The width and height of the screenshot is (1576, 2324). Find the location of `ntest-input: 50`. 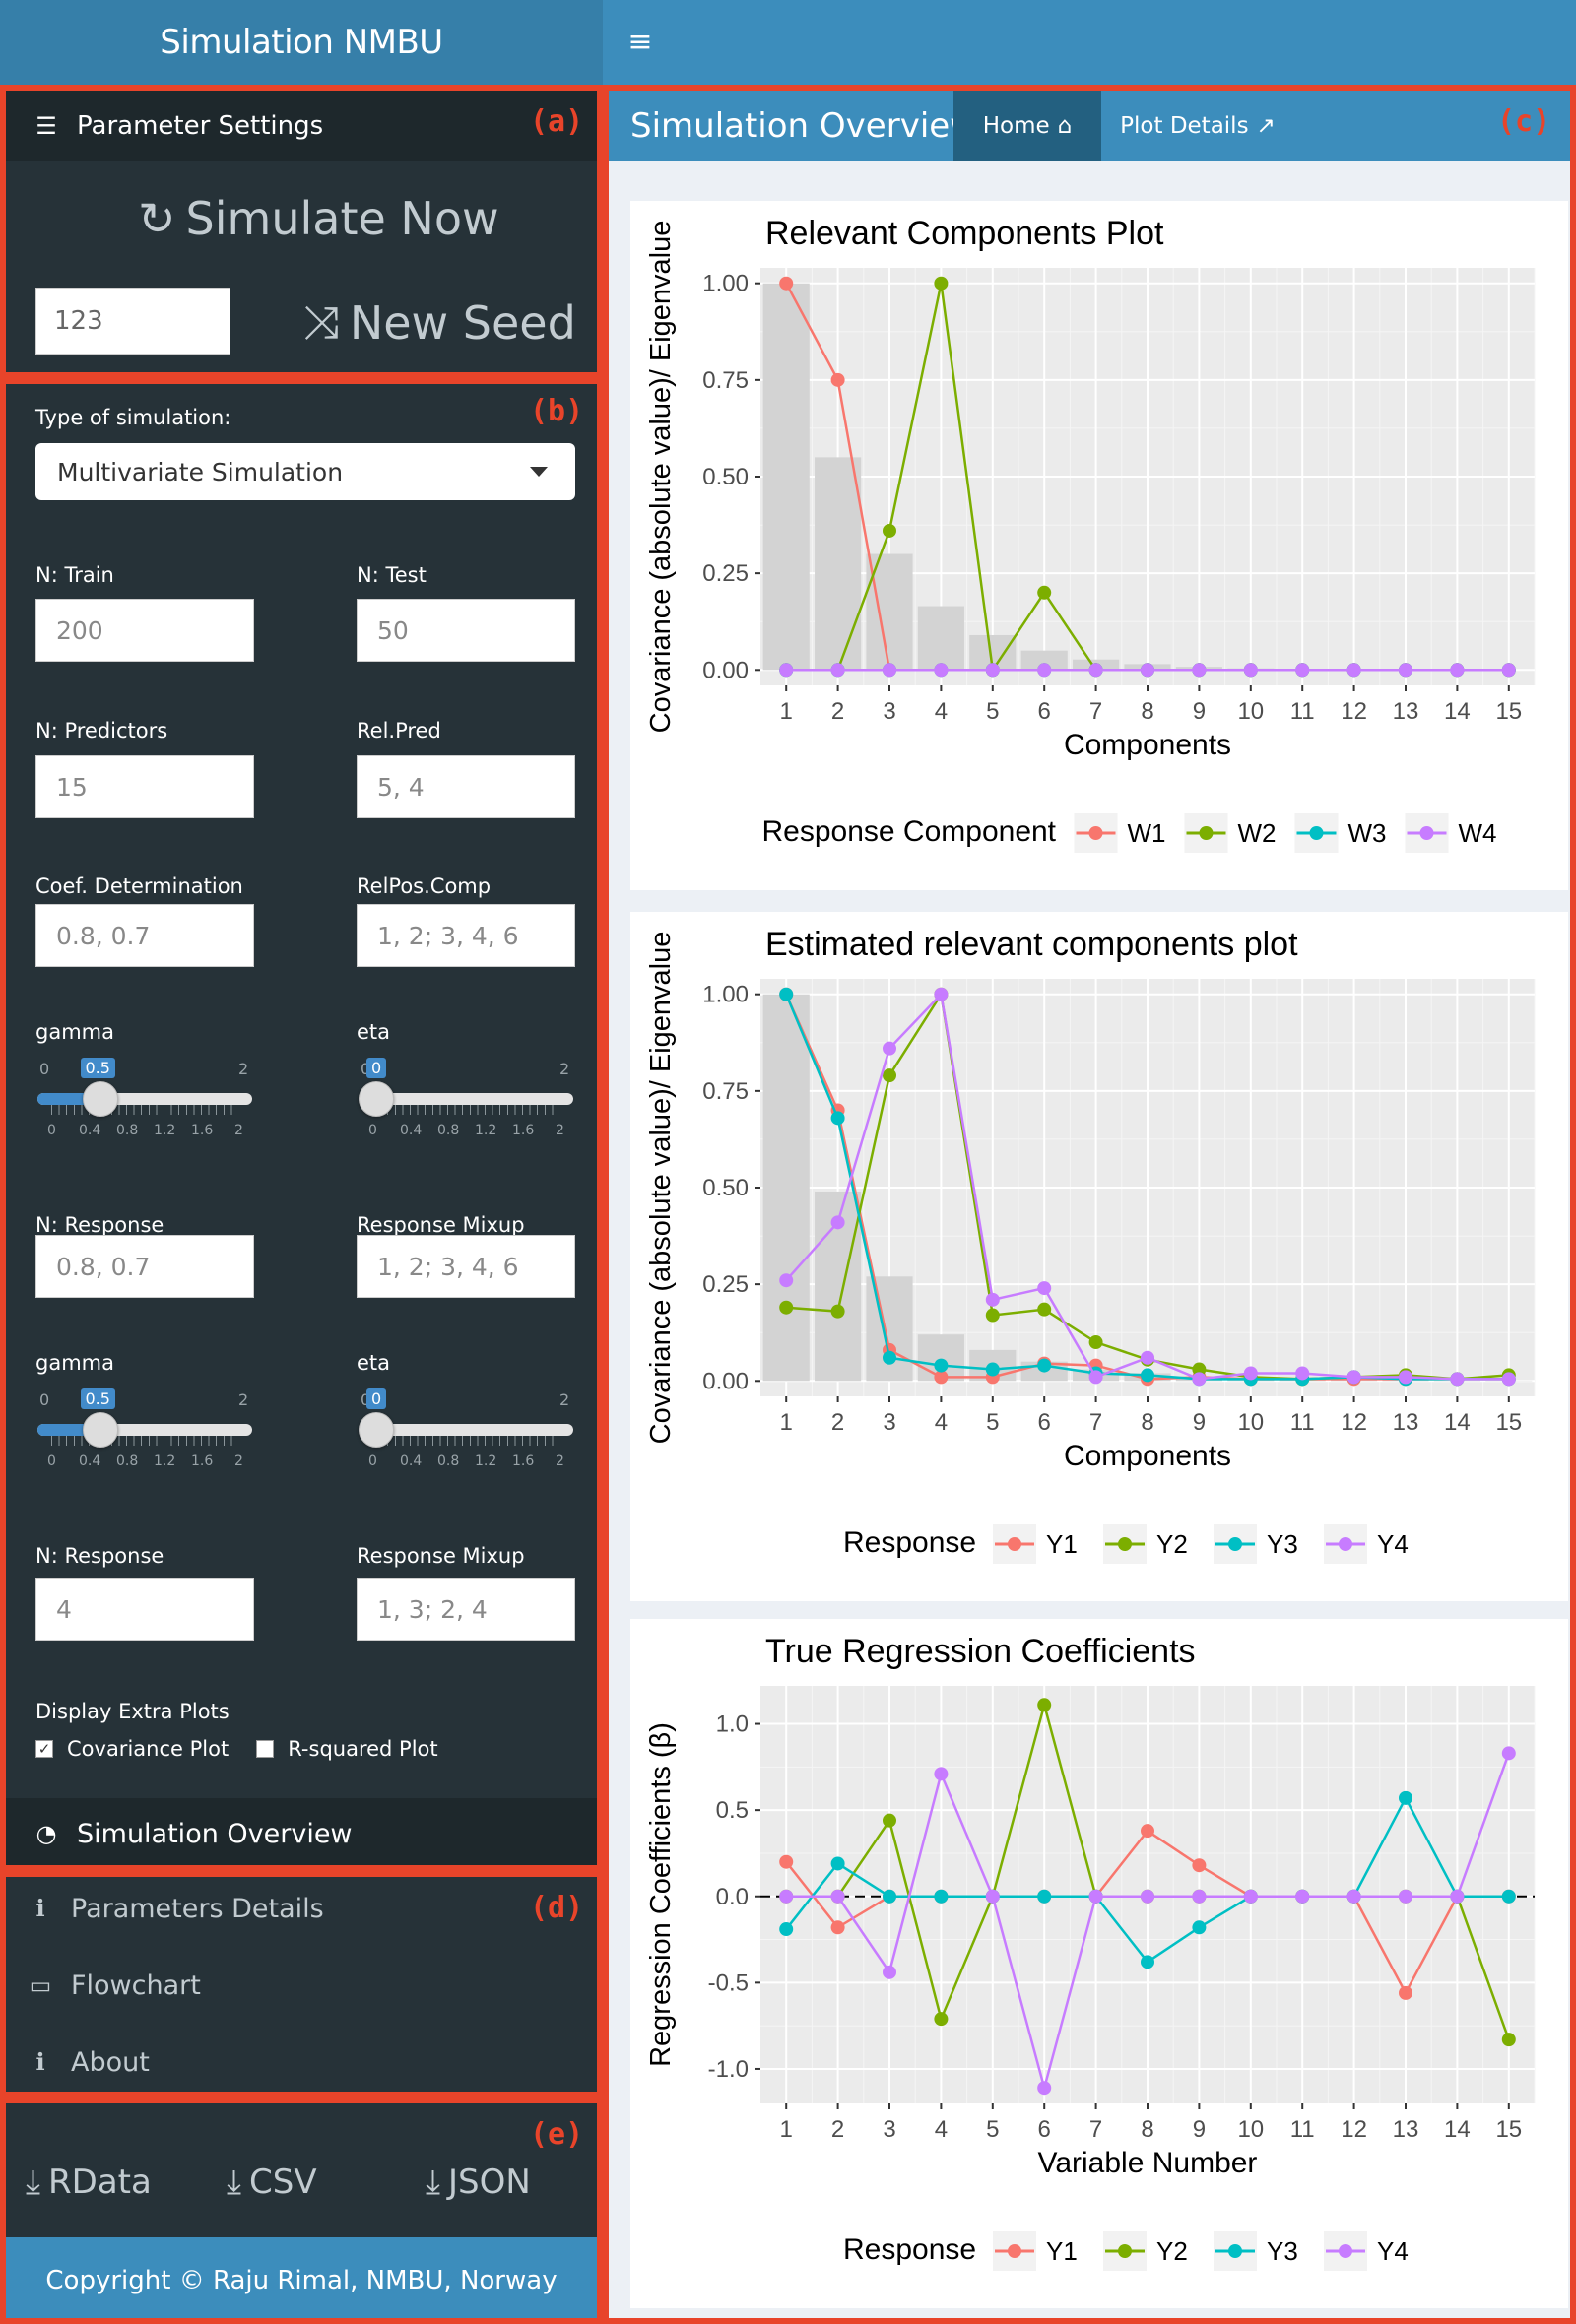

ntest-input: 50 is located at coordinates (466, 631).